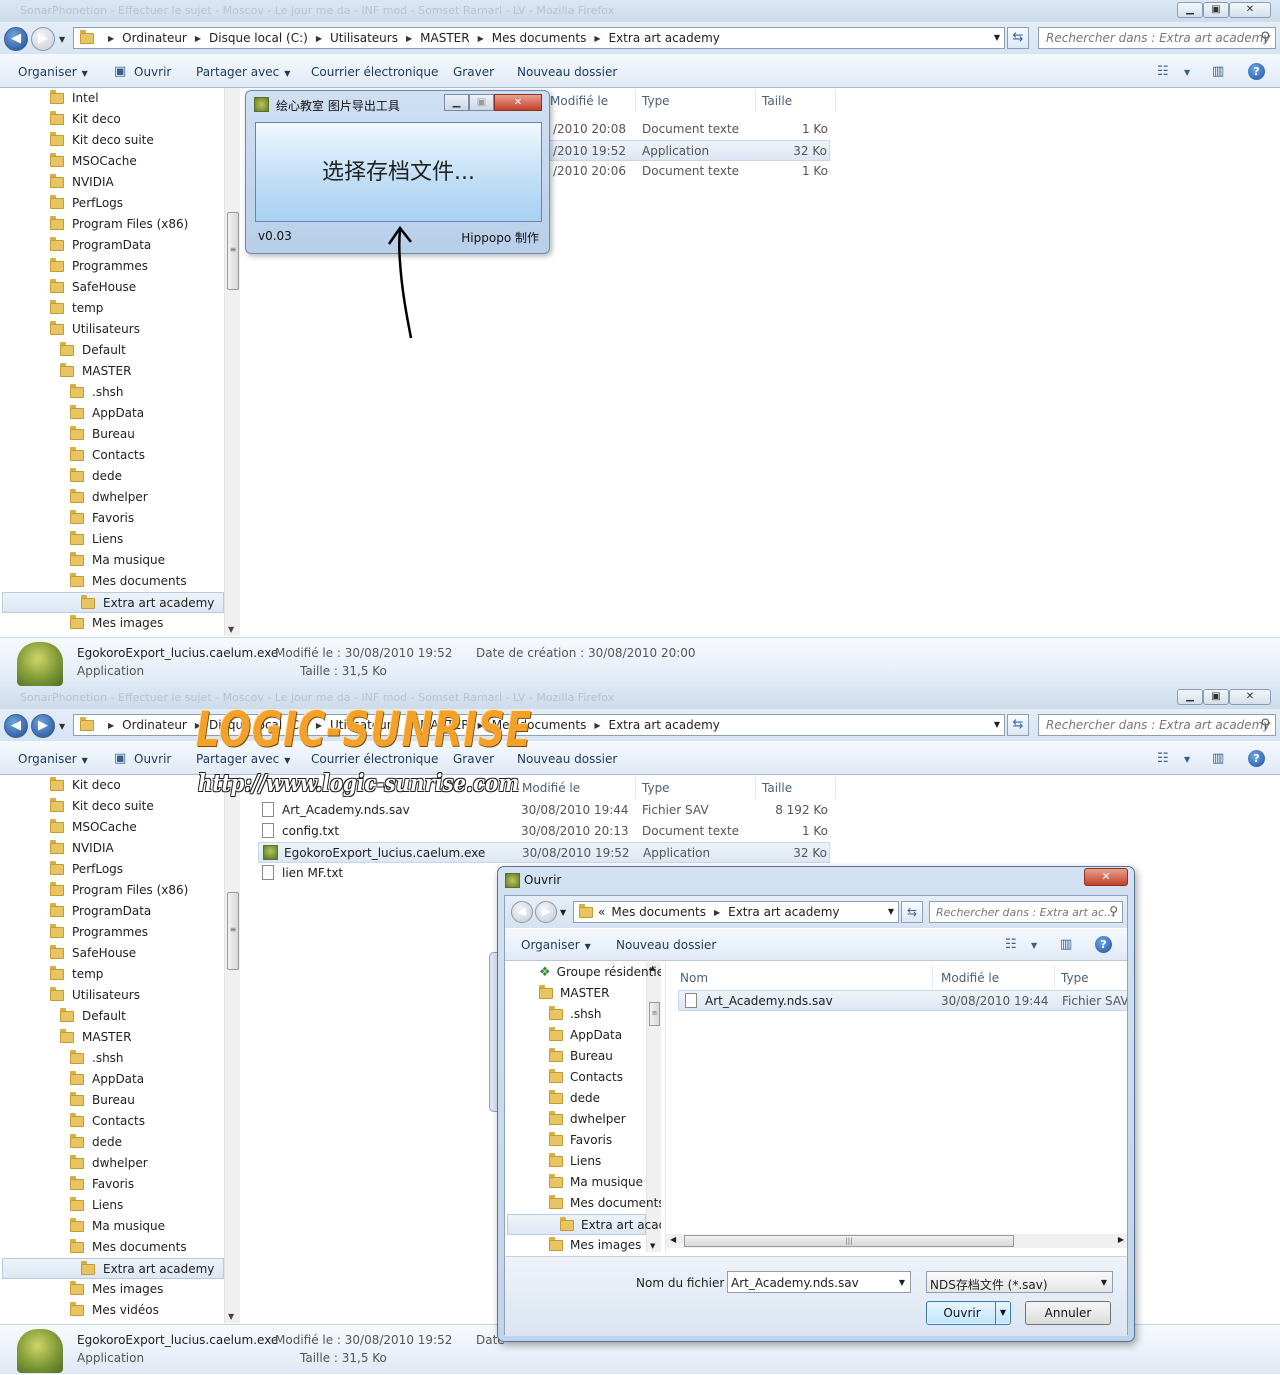 This screenshot has width=1280, height=1375. What do you see at coordinates (137, 98) in the screenshot?
I see `tree-item: Intel` at bounding box center [137, 98].